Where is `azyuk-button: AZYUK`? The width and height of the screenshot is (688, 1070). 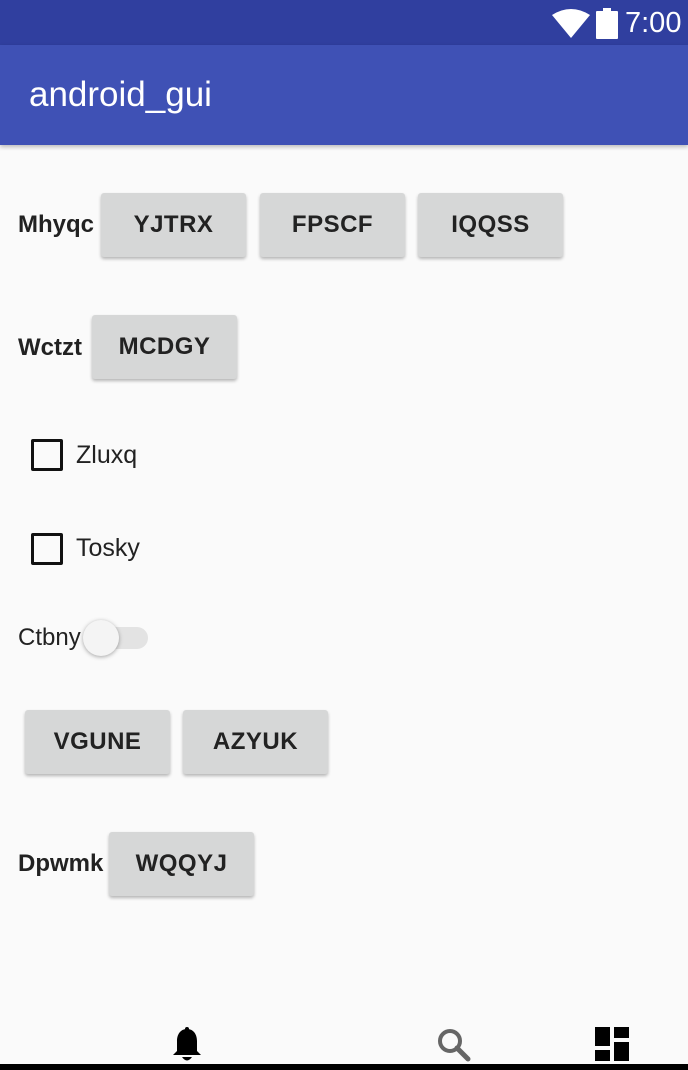 azyuk-button: AZYUK is located at coordinates (255, 742).